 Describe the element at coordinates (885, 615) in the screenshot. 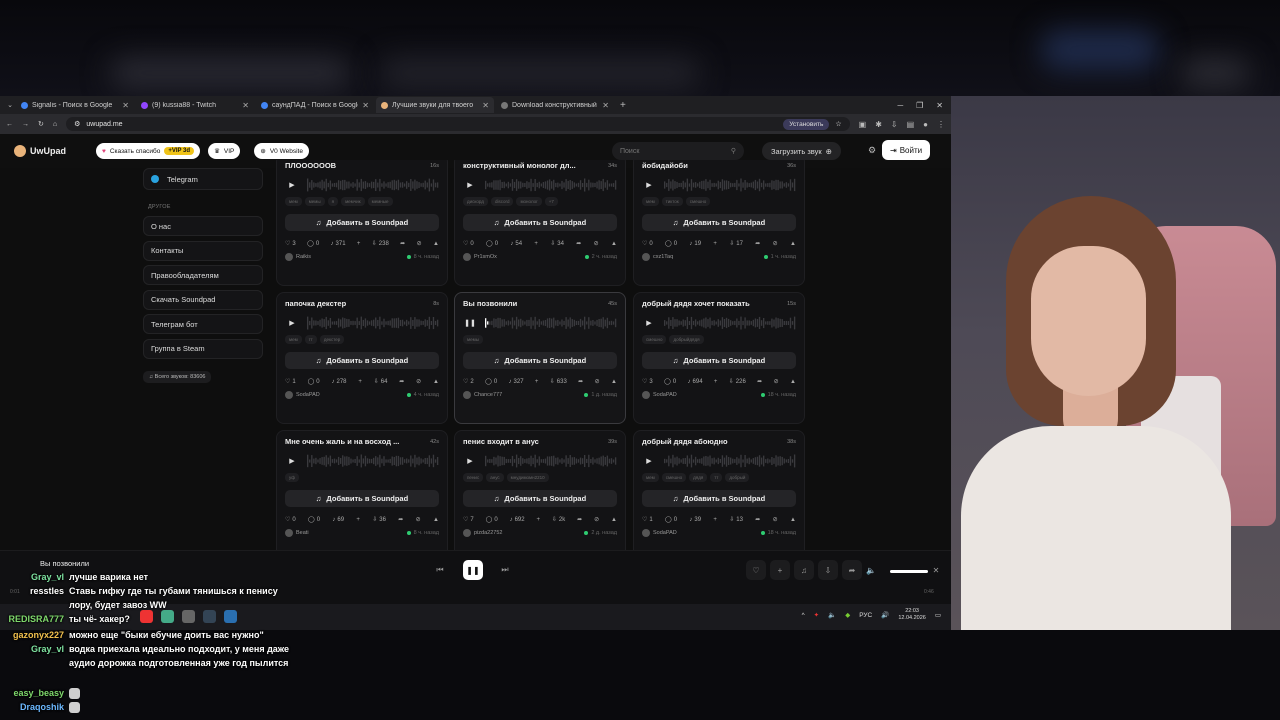

I see `sound-tray-icon: 🔊` at that location.